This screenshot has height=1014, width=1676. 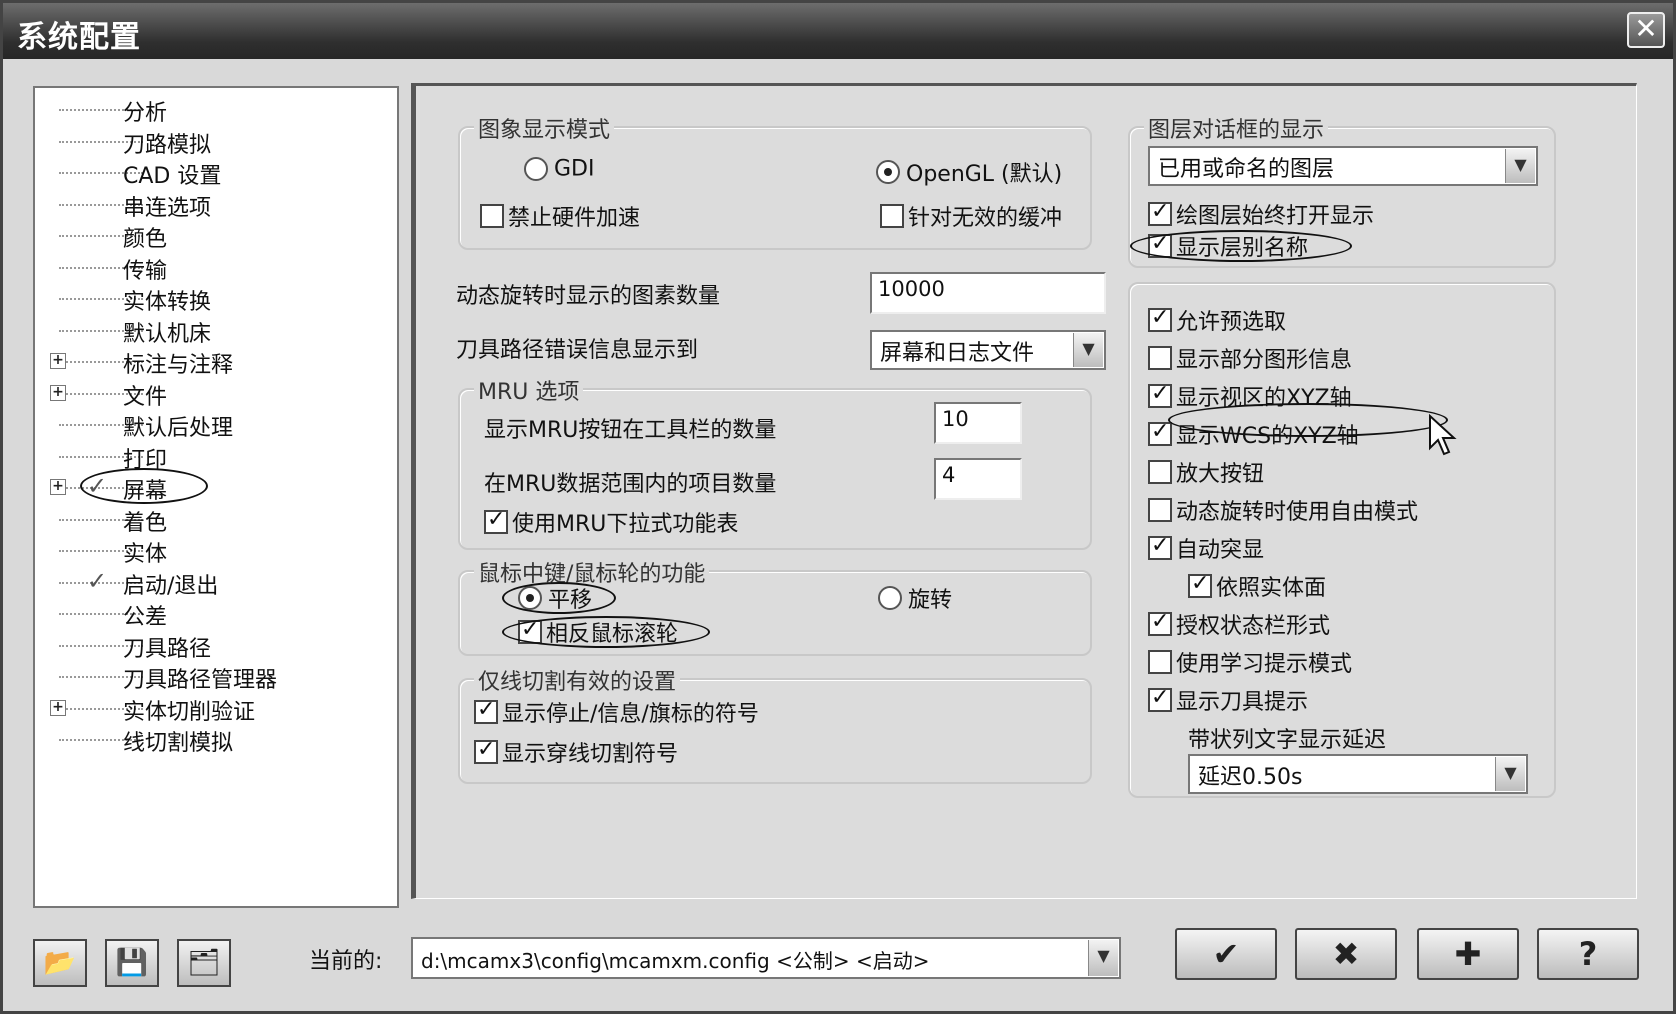 I want to click on close-button: ✕, so click(x=1646, y=30).